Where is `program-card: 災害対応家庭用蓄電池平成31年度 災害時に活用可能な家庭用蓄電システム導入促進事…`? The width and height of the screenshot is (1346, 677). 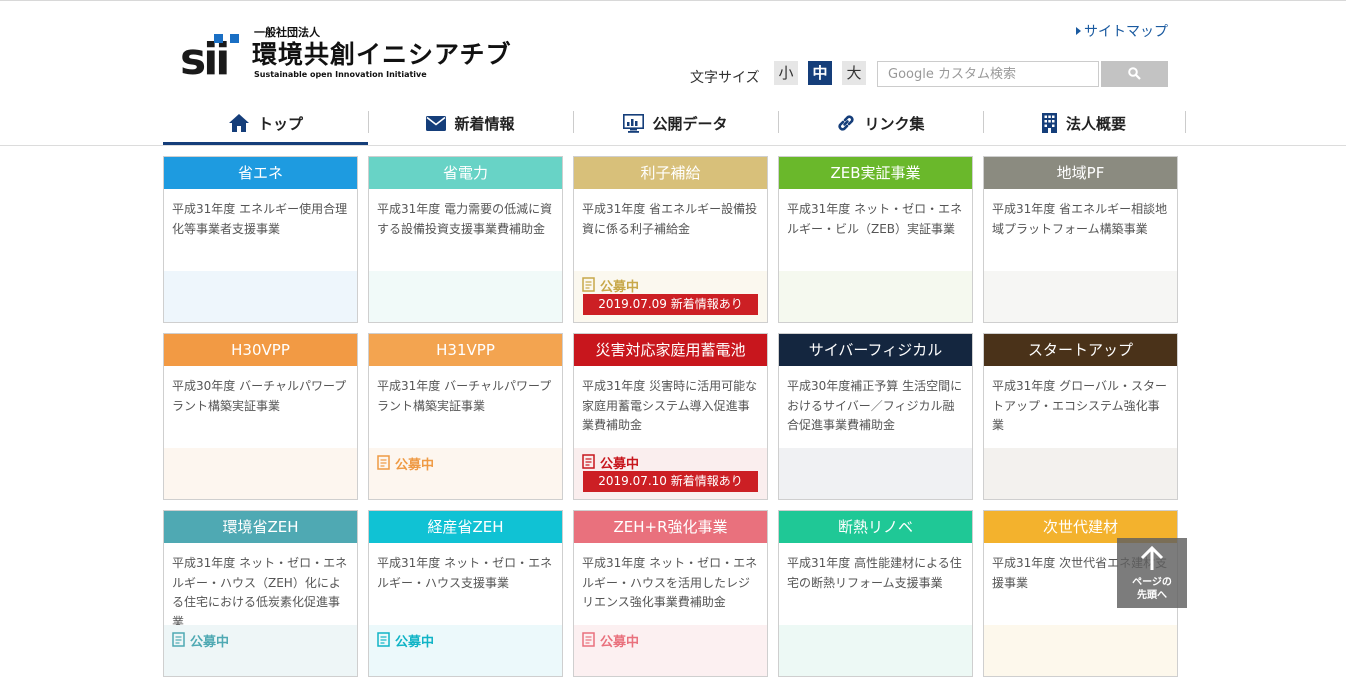
program-card: 災害対応家庭用蓄電池平成31年度 災害時に活用可能な家庭用蓄電システム導入促進事… is located at coordinates (670, 416).